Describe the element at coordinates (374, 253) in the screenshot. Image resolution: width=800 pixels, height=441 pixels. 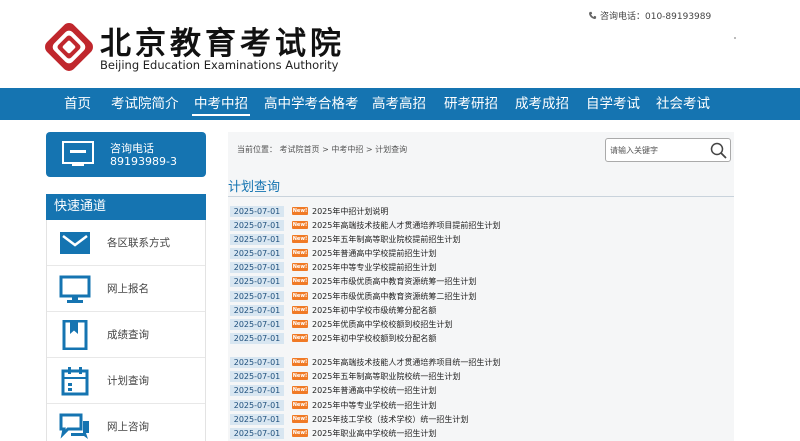
I see `news-title: 2025年普通高中学校提前招生计划` at that location.